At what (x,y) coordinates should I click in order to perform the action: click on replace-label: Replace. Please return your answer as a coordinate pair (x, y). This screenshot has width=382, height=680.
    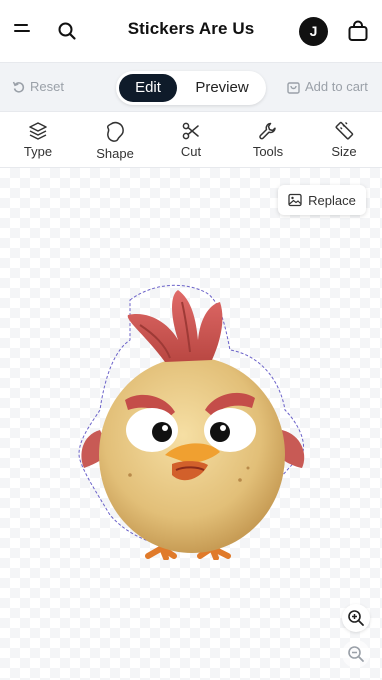
    Looking at the image, I should click on (332, 200).